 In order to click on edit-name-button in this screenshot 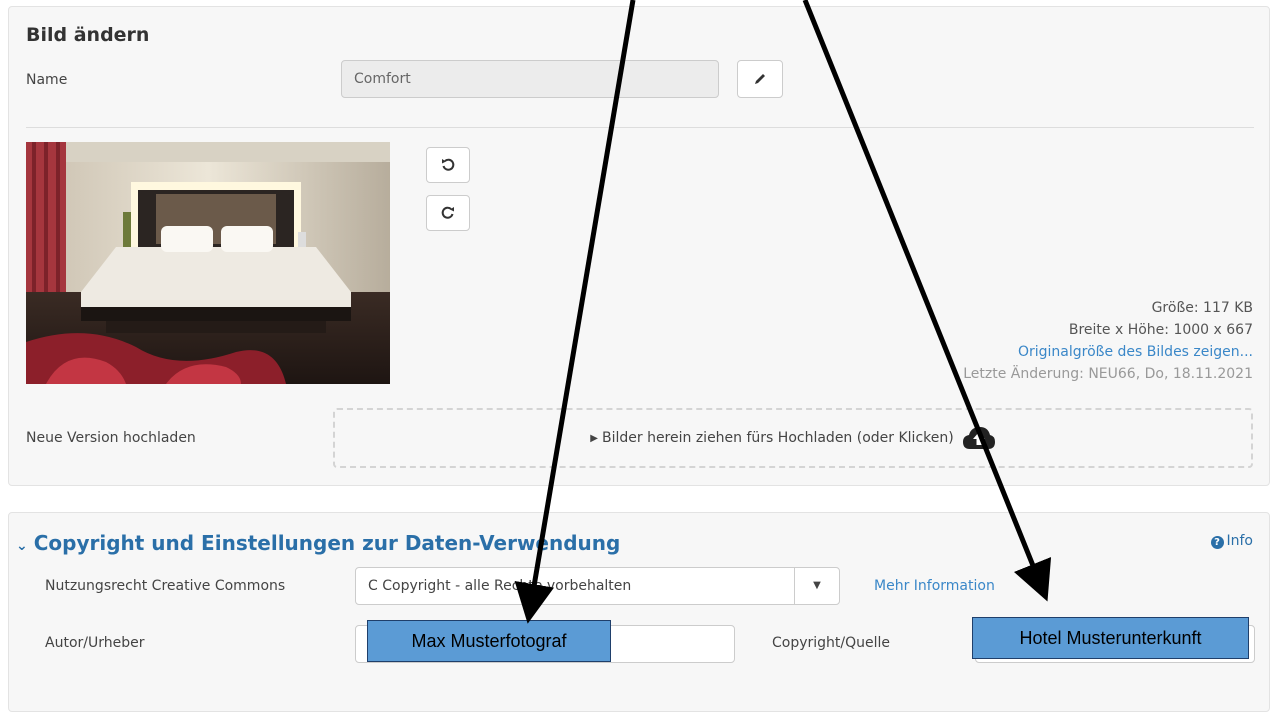, I will do `click(760, 79)`.